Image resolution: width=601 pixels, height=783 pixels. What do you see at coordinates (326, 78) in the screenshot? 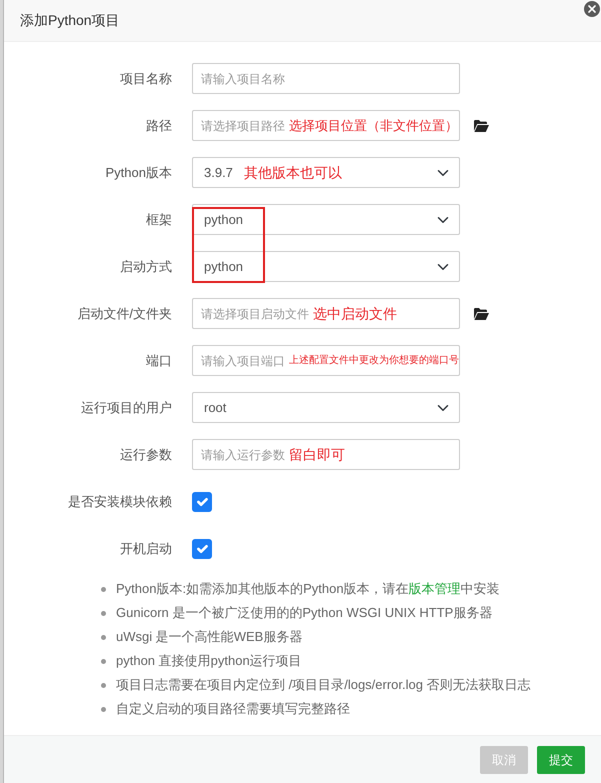
I see `input-field: 请输入项目名称` at bounding box center [326, 78].